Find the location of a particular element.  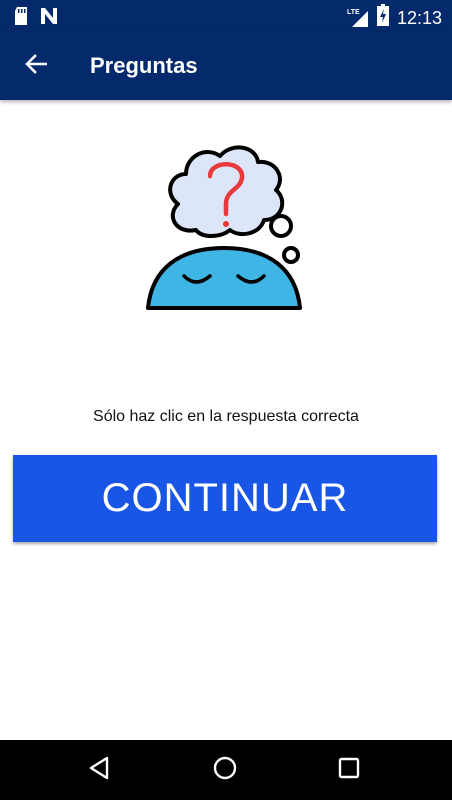

nav-recents-button is located at coordinates (349, 770).